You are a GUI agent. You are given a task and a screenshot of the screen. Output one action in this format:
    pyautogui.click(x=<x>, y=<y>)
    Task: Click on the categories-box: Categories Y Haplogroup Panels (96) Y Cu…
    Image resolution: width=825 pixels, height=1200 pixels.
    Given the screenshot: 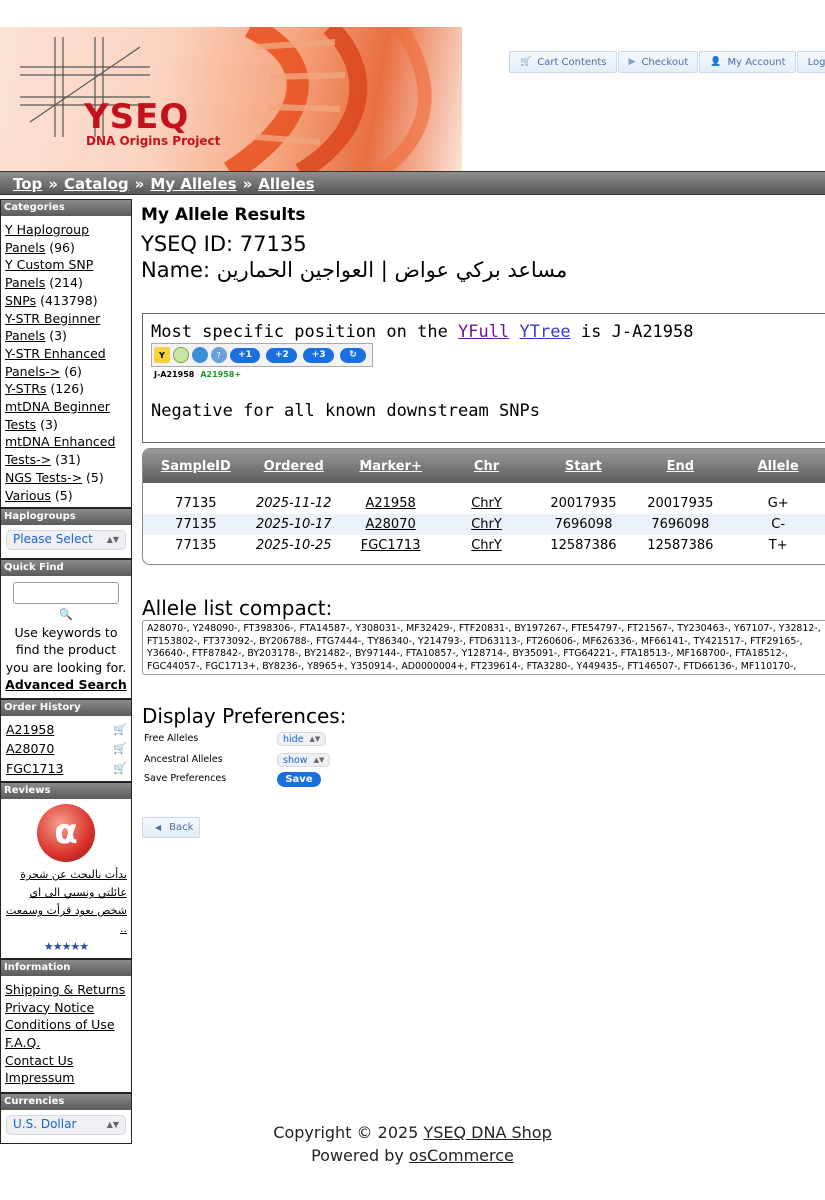 What is the action you would take?
    pyautogui.click(x=66, y=354)
    